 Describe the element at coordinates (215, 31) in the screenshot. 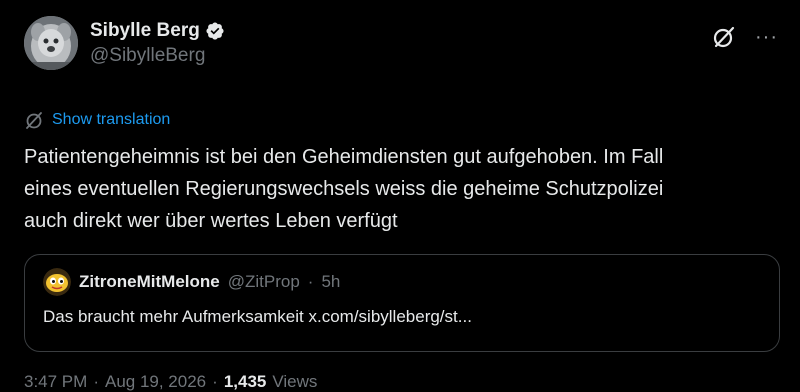

I see `verified-badge-icon` at that location.